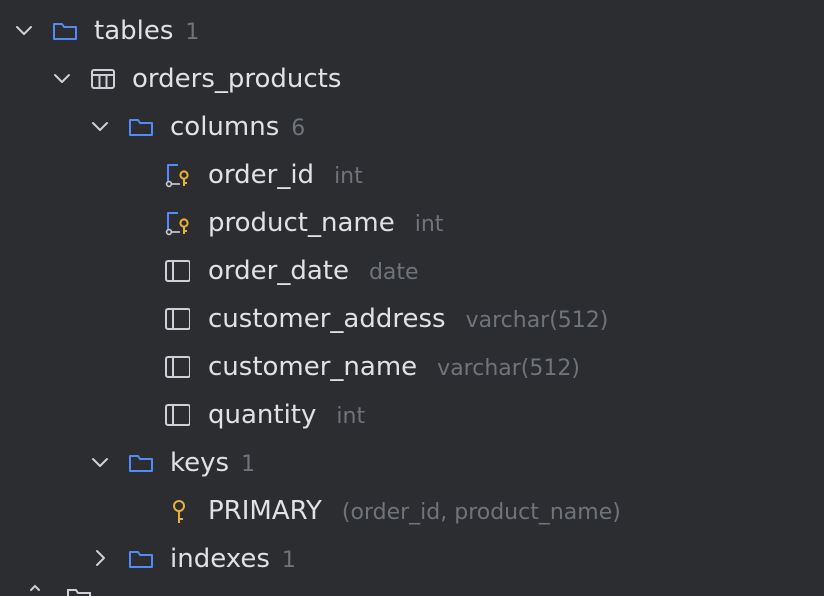  What do you see at coordinates (261, 175) in the screenshot?
I see `column-name: order_id` at bounding box center [261, 175].